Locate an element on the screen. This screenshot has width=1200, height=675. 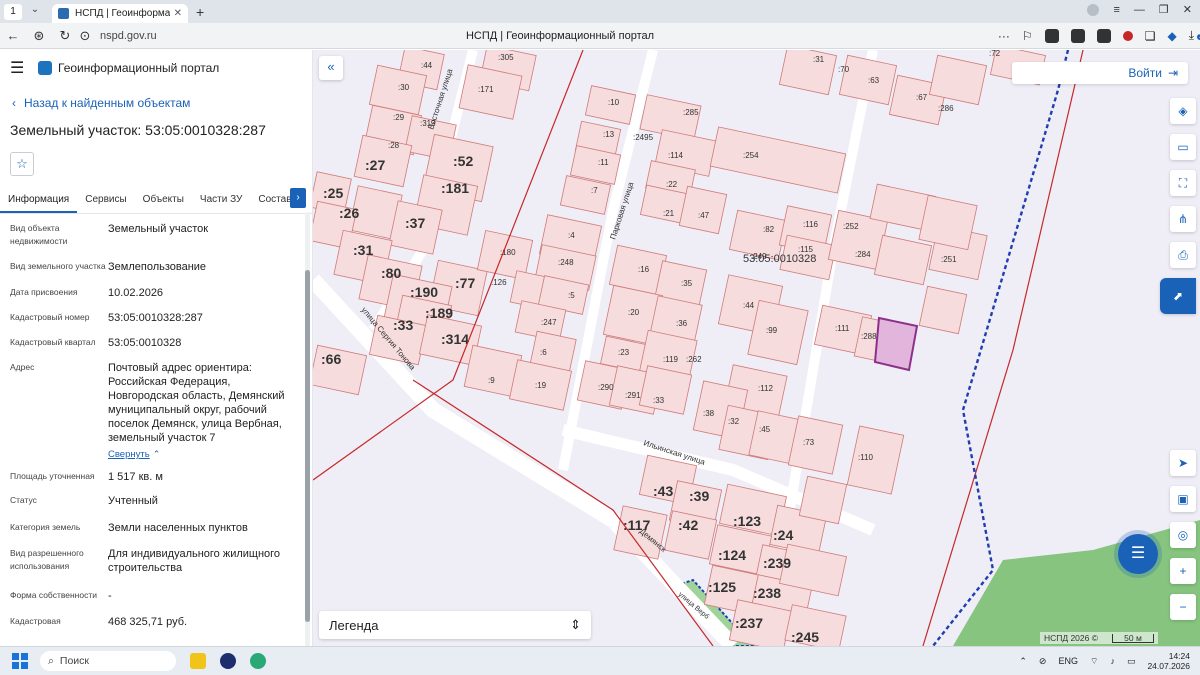
select-area-icon: ⛶ is located at coordinates (1183, 183).